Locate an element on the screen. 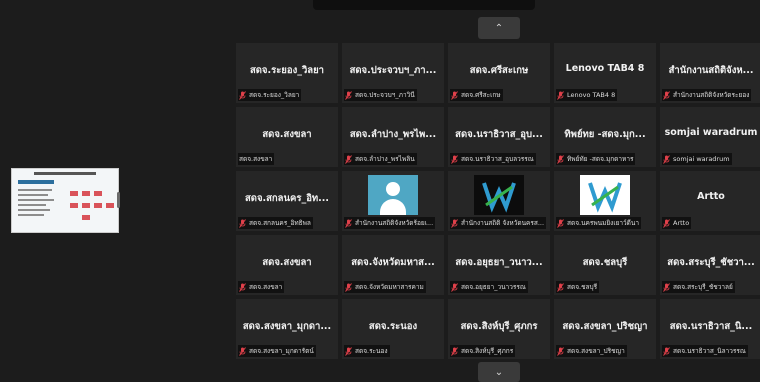 The image size is (760, 382). participant-label: สดจ.สกลนคร_อิทธิพล is located at coordinates (275, 223).